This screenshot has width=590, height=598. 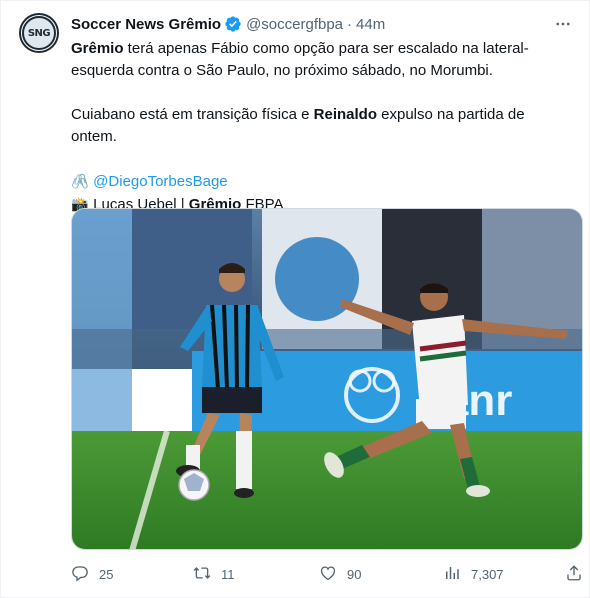 What do you see at coordinates (97, 48) in the screenshot?
I see `bold-gremio: Grêmio` at bounding box center [97, 48].